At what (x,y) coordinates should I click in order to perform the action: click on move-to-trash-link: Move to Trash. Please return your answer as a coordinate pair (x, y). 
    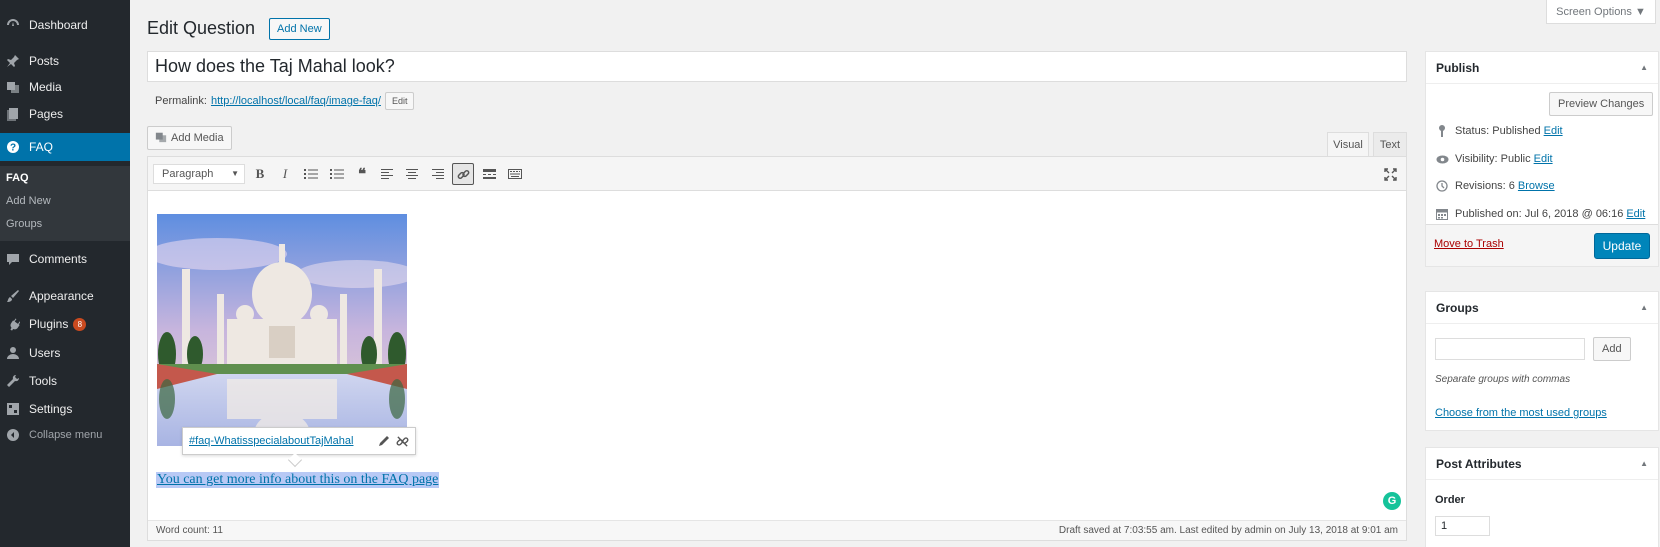
    Looking at the image, I should click on (1469, 244).